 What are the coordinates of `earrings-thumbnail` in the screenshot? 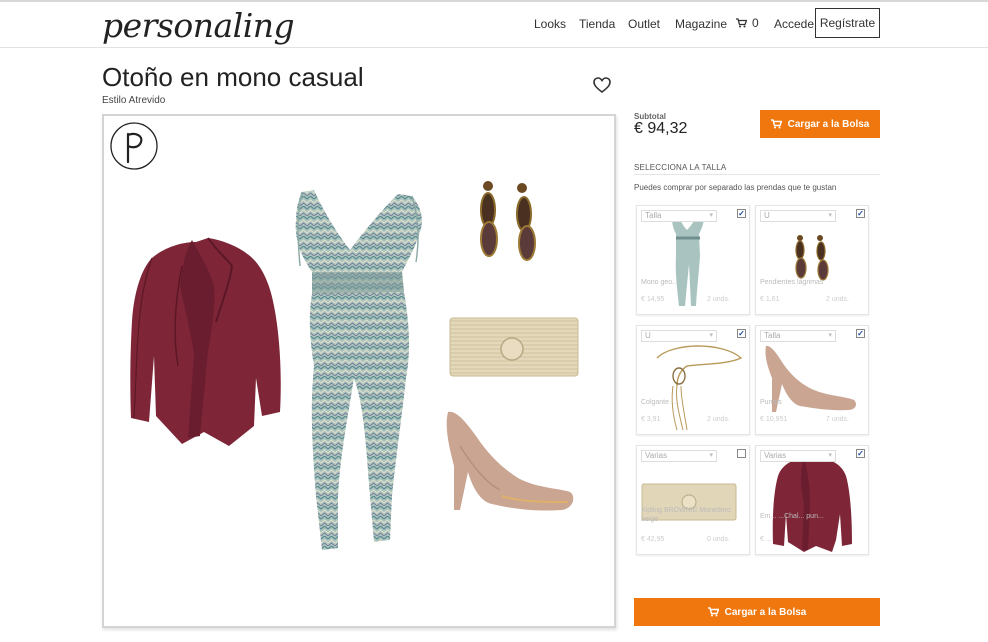 It's located at (812, 258).